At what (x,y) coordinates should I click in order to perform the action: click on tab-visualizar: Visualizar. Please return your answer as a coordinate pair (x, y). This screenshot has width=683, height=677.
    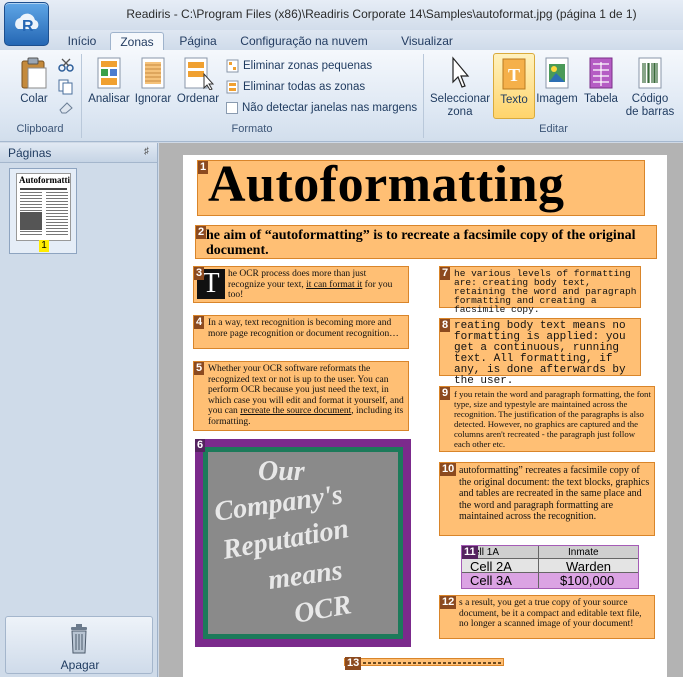
    Looking at the image, I should click on (427, 41).